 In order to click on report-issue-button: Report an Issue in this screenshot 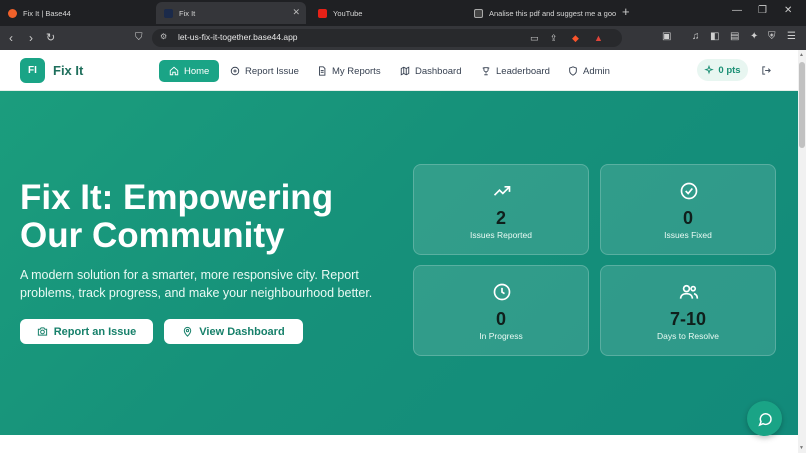, I will do `click(86, 331)`.